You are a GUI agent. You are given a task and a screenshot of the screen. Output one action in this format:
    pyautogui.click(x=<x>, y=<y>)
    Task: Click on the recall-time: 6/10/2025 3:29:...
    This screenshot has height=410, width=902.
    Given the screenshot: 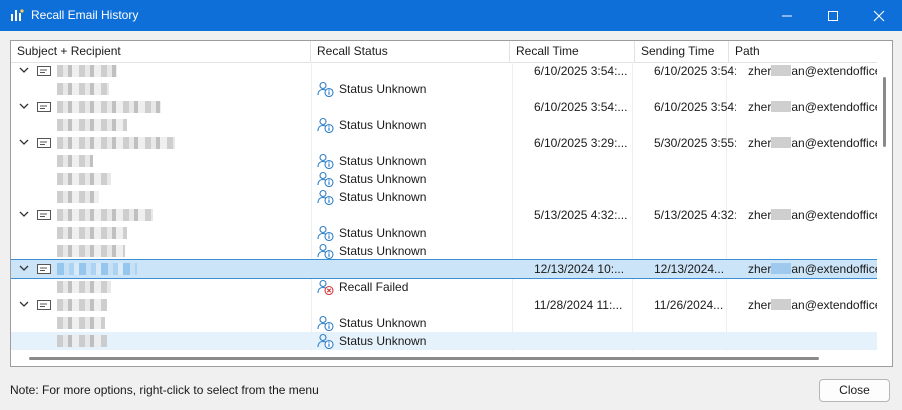 What is the action you would take?
    pyautogui.click(x=581, y=143)
    